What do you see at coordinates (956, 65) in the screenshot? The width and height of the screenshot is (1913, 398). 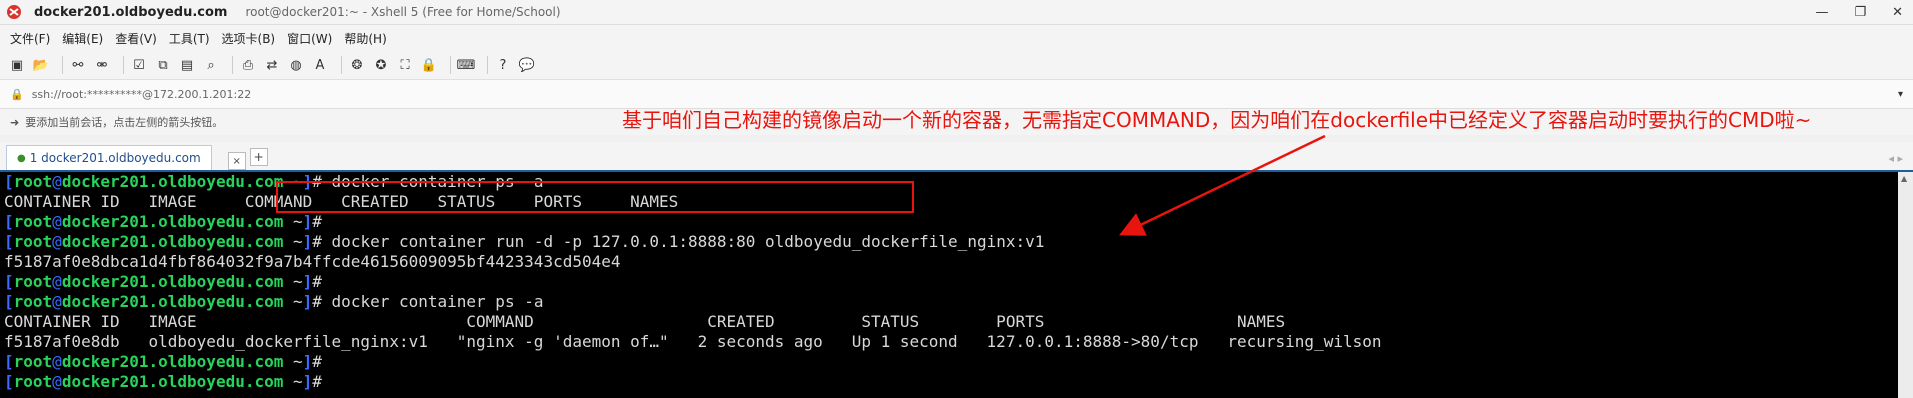 I see `toolbar: ▣ 📂 ⚯ ⚮ ☑ ⧉ ▤ ⌕ ⎙ ⇄ ◍ A ❂ ✪ ⛶ 🔒 ⌨ ? 💬` at bounding box center [956, 65].